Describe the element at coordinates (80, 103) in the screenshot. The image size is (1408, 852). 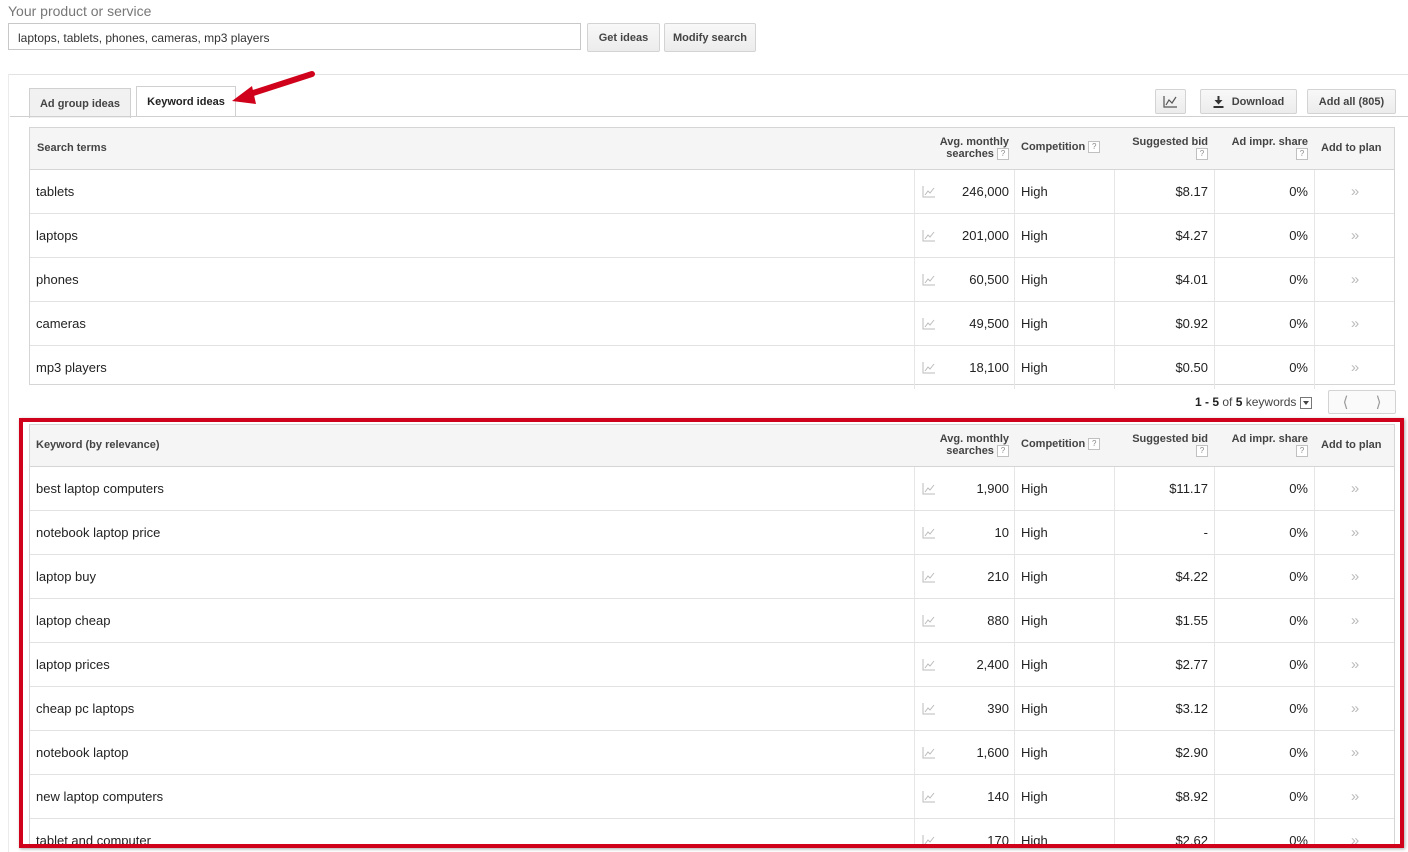
I see `tab-ad-group-ideas: Ad group ideas` at that location.